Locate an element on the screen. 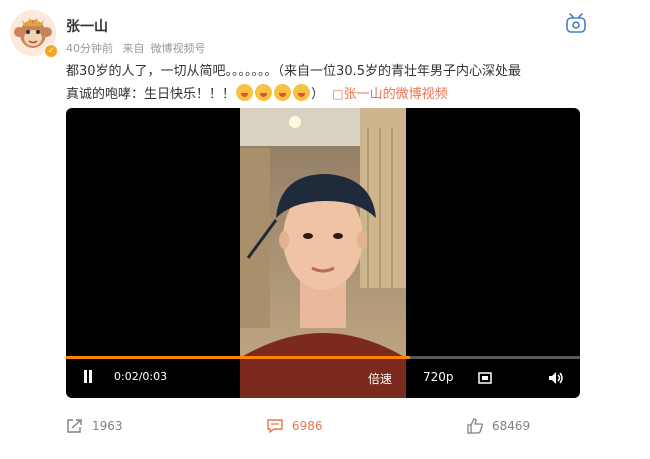 Image resolution: width=650 pixels, height=459 pixels. progress-bar is located at coordinates (323, 357).